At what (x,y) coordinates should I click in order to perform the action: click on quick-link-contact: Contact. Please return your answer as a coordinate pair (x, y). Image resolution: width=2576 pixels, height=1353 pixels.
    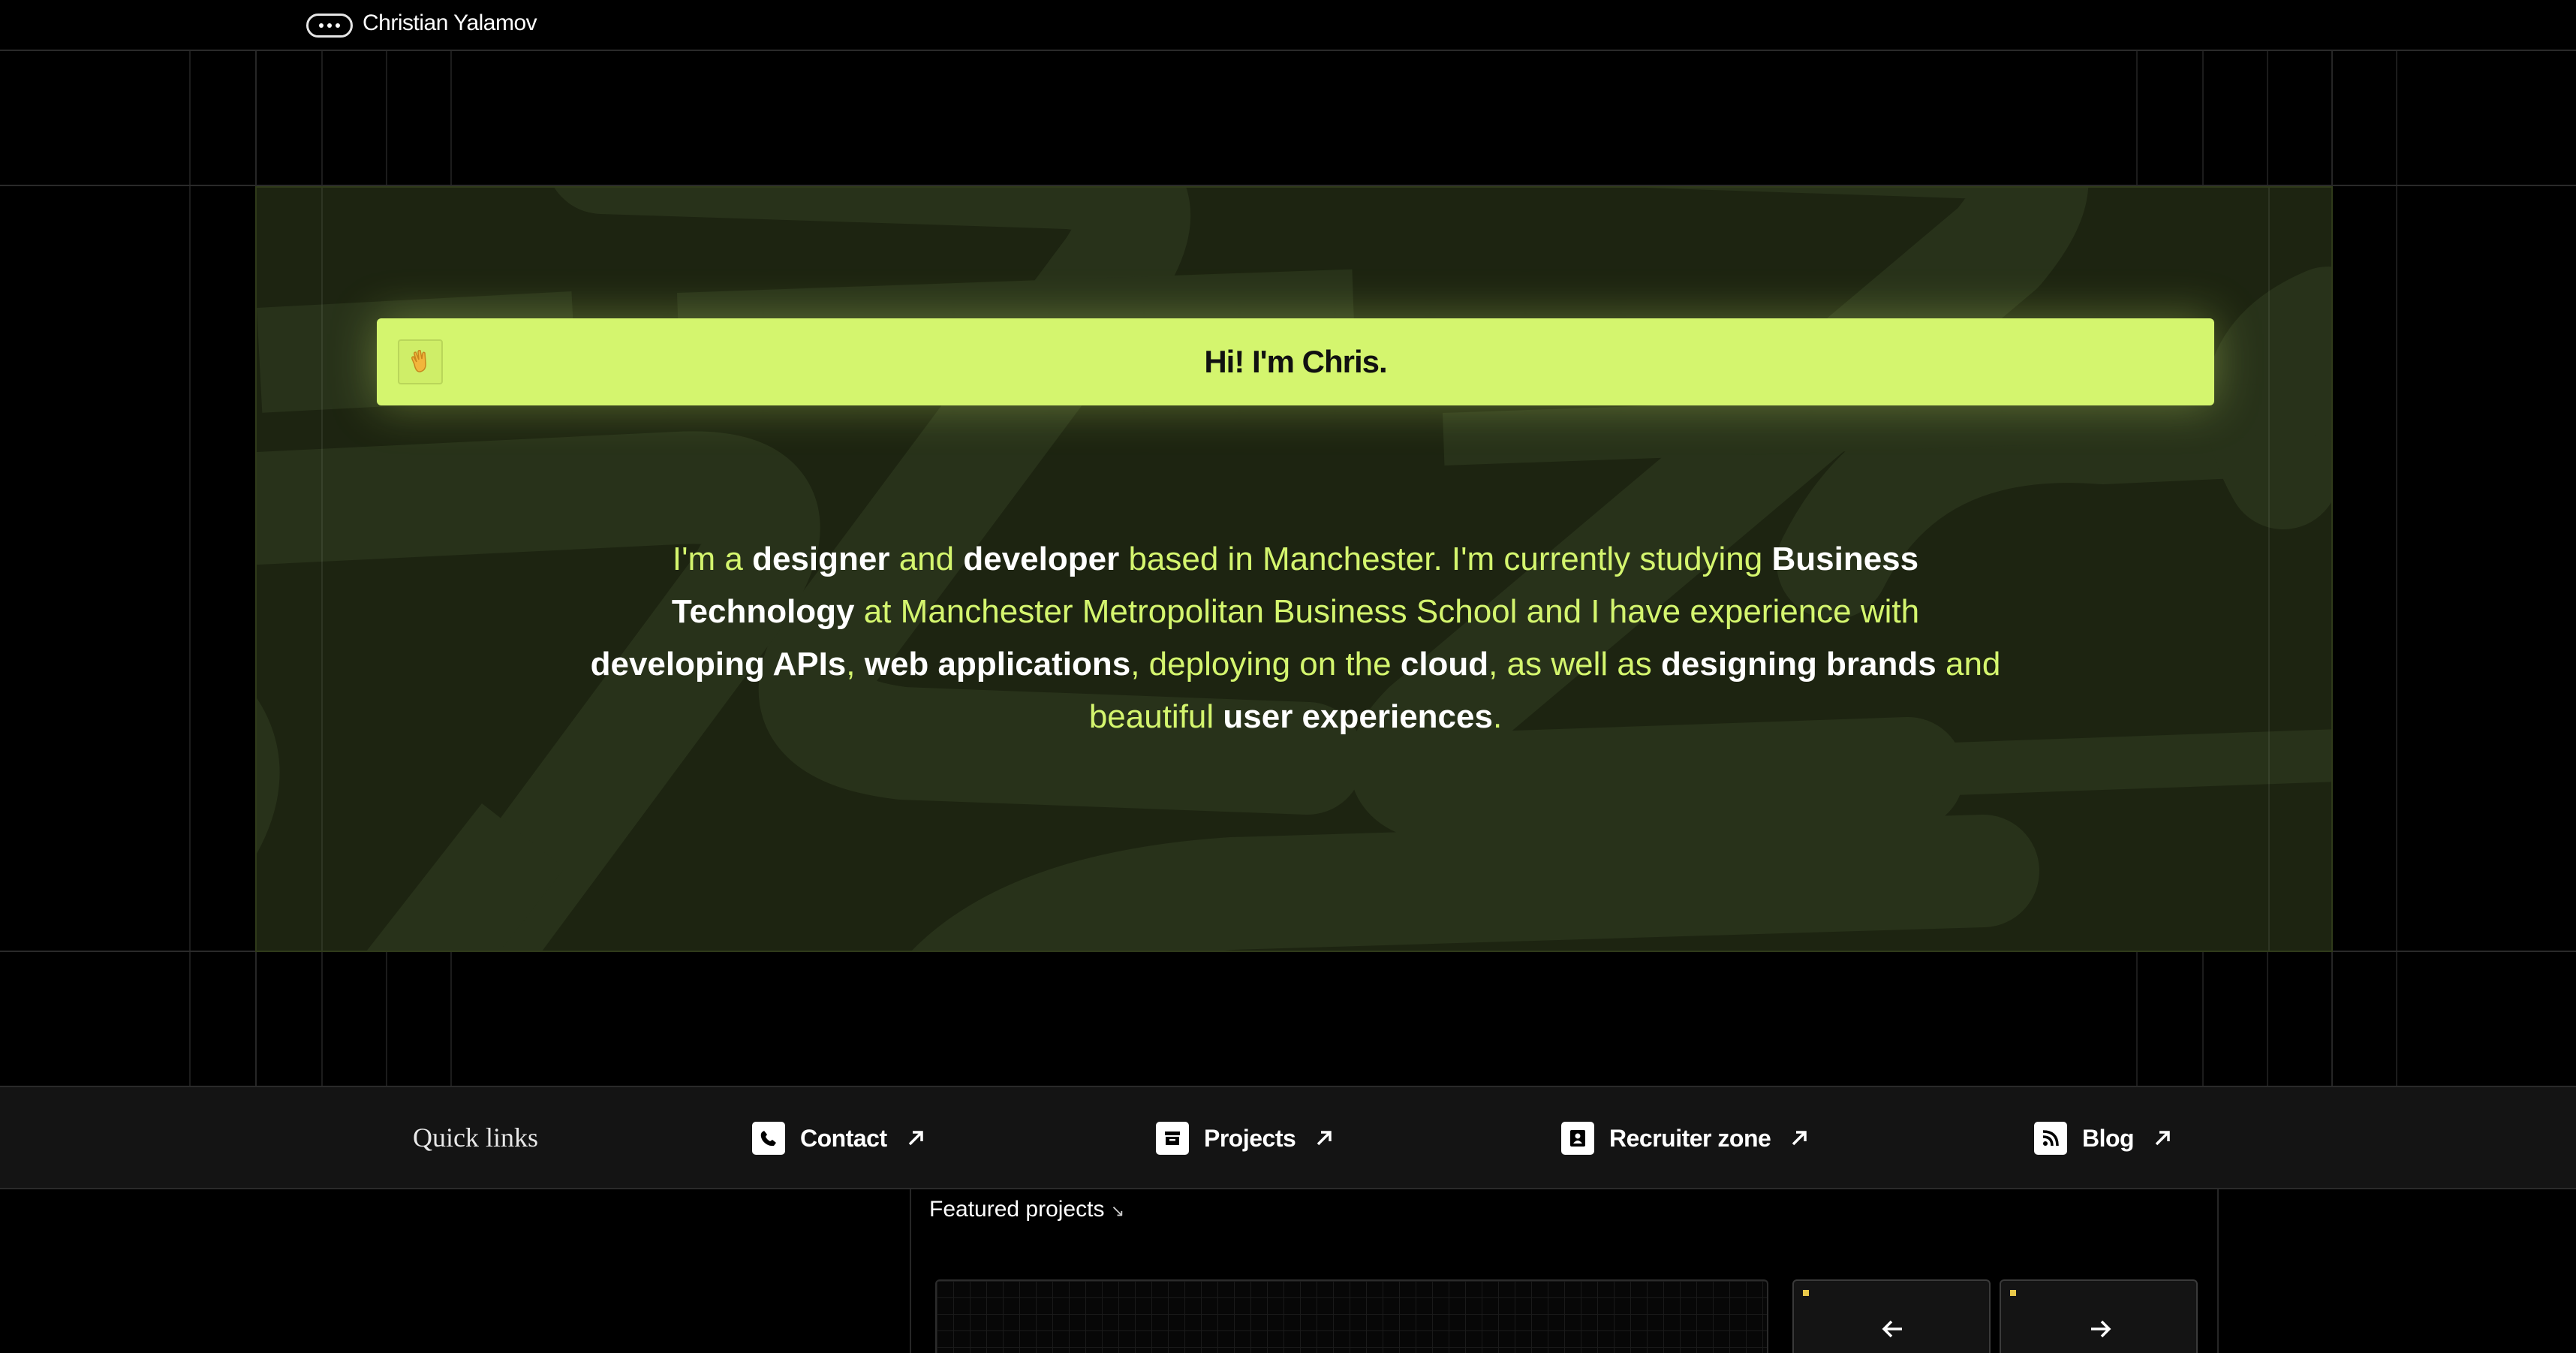
    Looking at the image, I should click on (840, 1138).